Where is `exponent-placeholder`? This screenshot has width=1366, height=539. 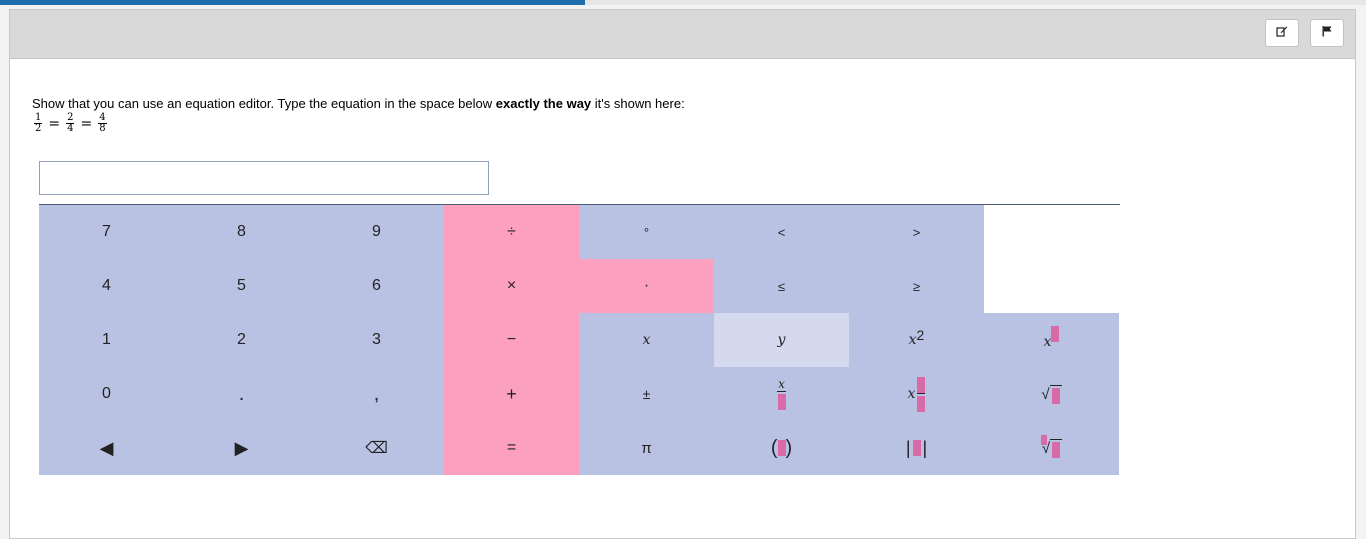 exponent-placeholder is located at coordinates (1055, 334).